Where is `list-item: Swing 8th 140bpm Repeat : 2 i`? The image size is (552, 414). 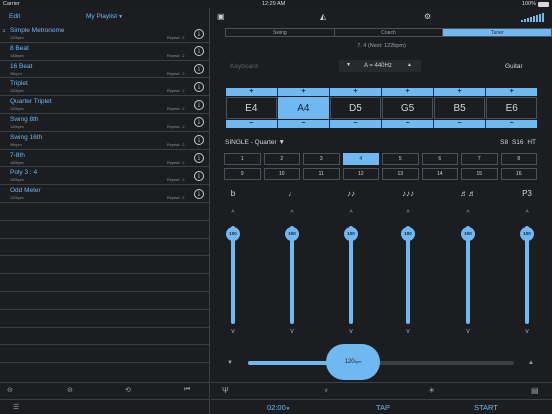 list-item: Swing 8th 140bpm Repeat : 2 i is located at coordinates (105, 123).